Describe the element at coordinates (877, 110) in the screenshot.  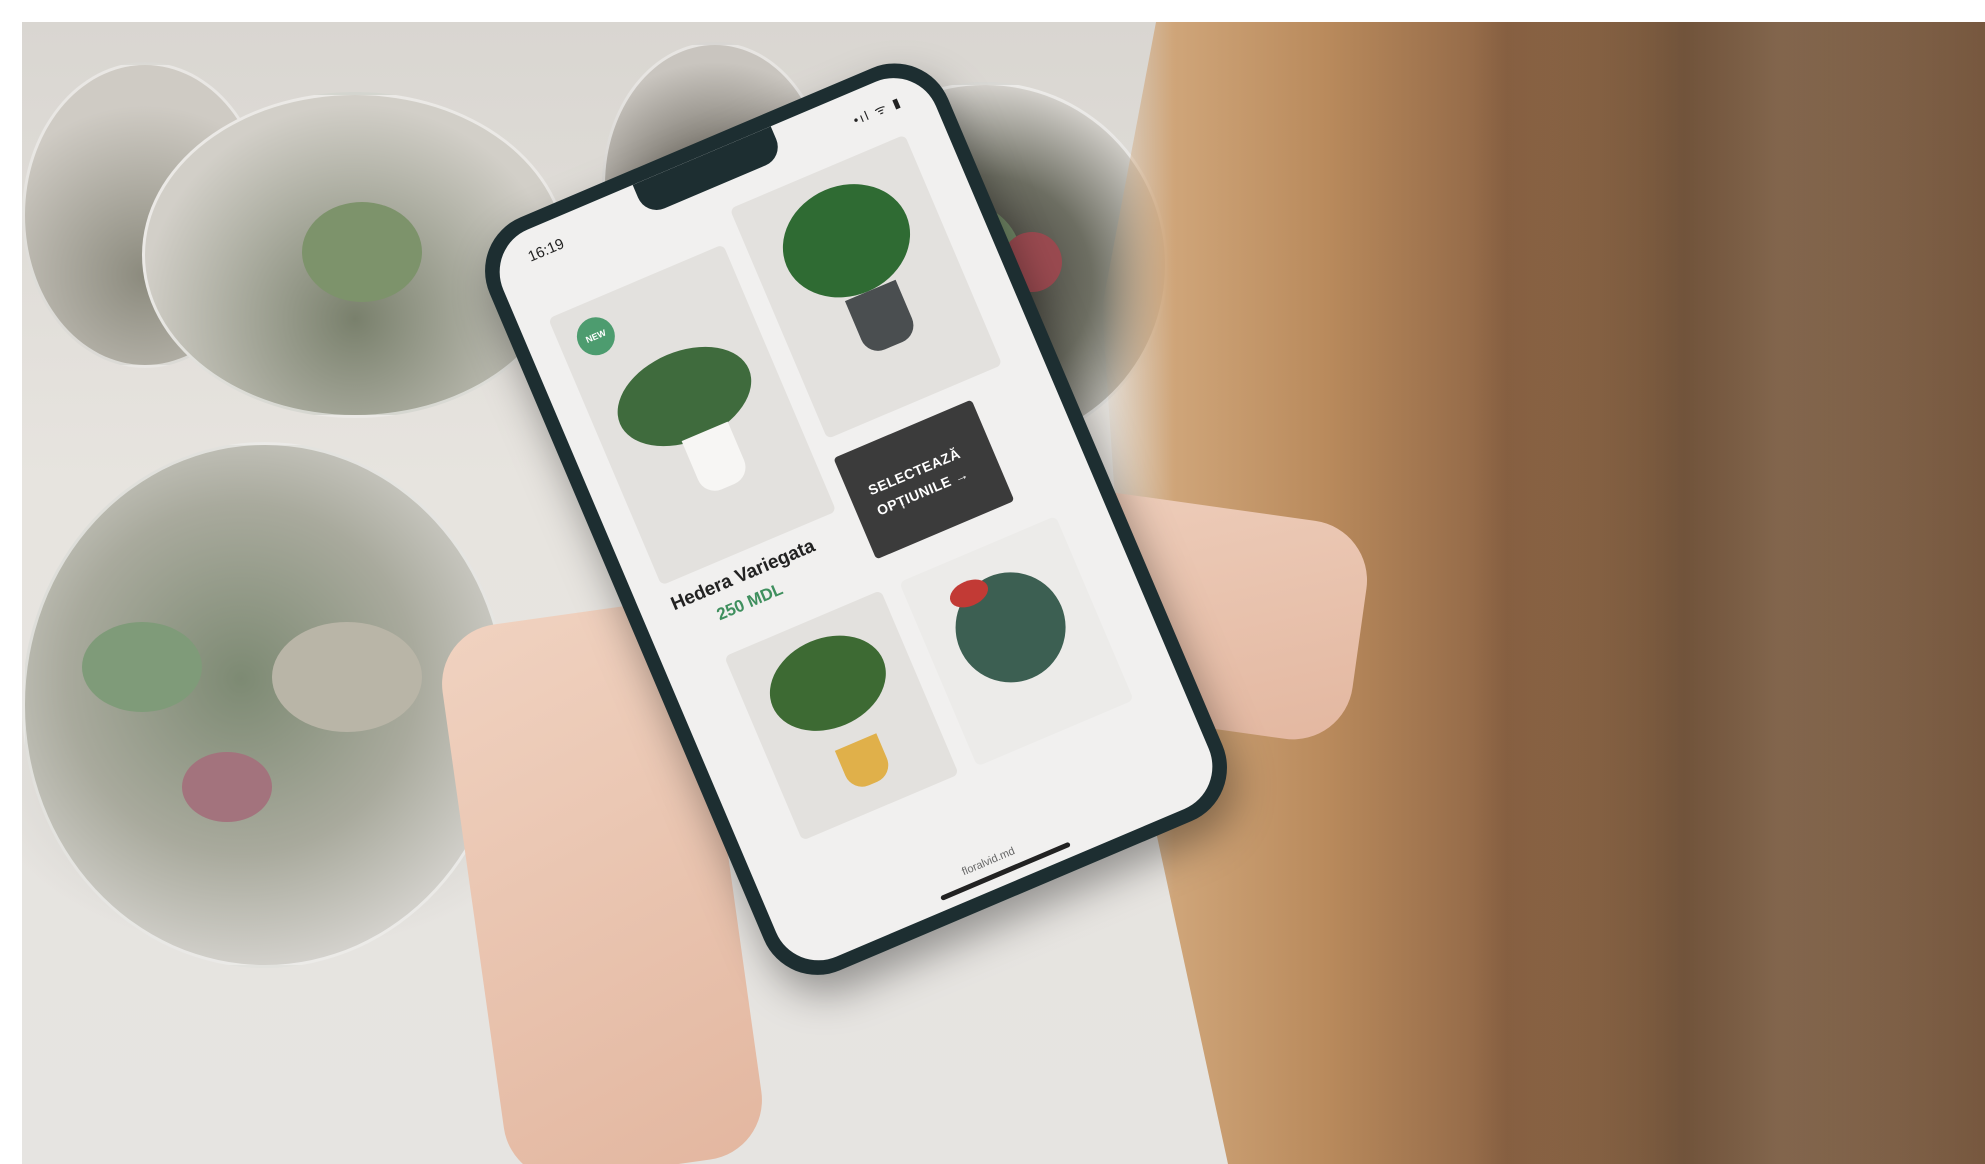
I see `status-icons: •ıl ᯤ ▮` at that location.